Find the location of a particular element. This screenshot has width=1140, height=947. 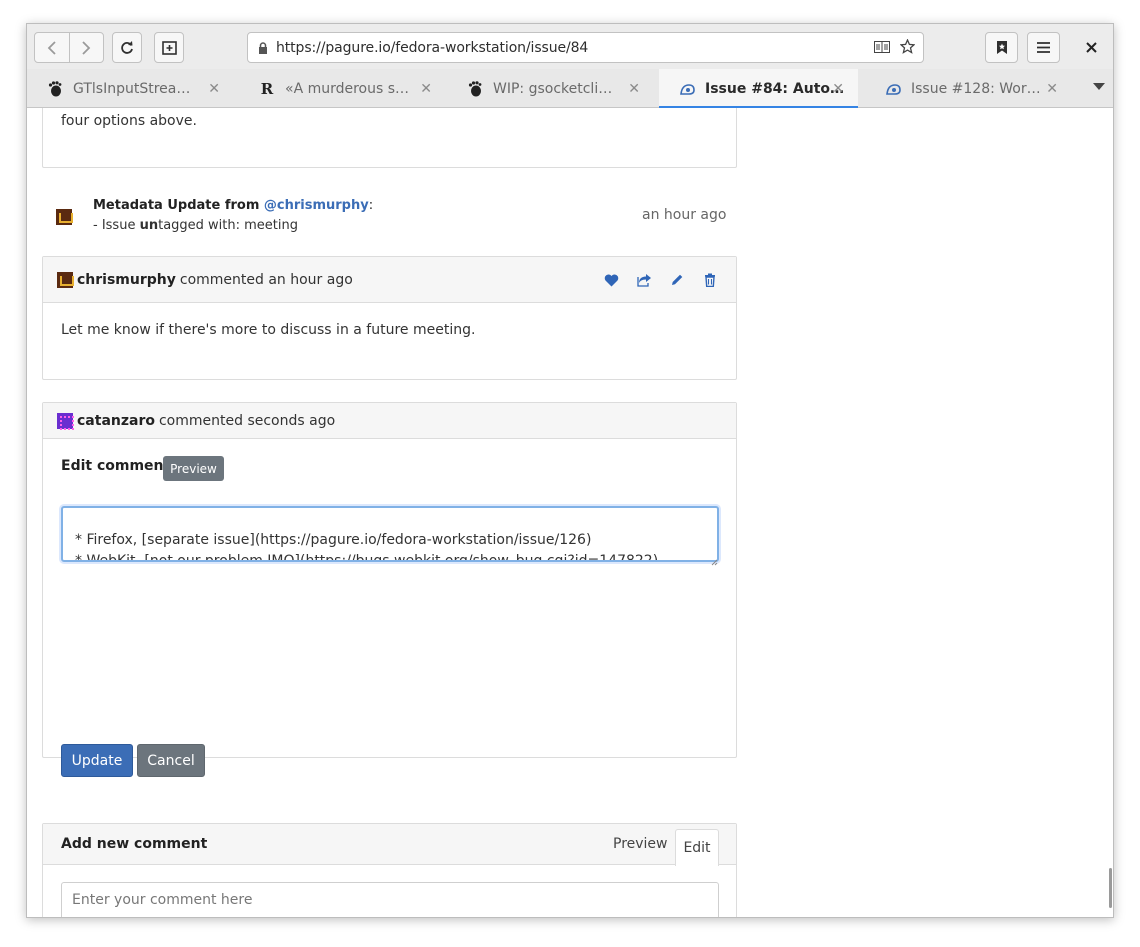

comment-author: catanzaro is located at coordinates (116, 421).